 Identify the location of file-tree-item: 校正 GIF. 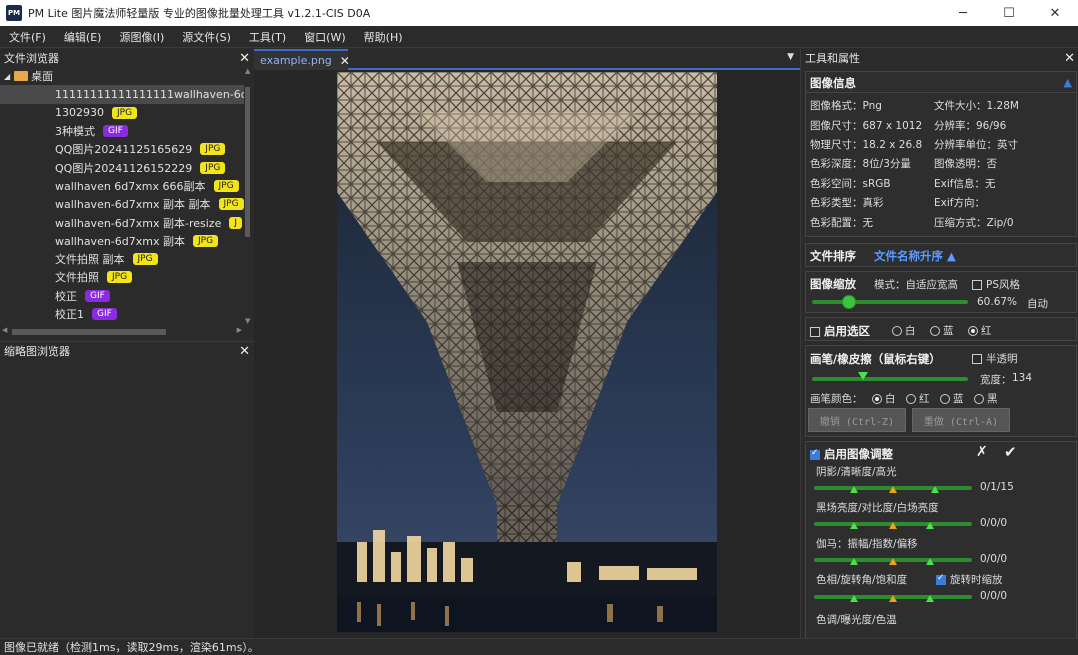
(122, 296).